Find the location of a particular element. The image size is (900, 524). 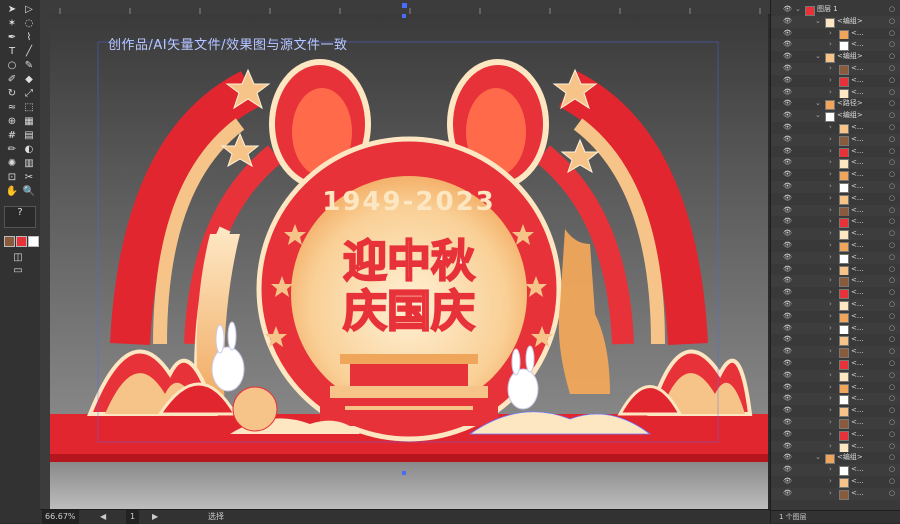

eraser-icon: ◆ is located at coordinates (29, 80).